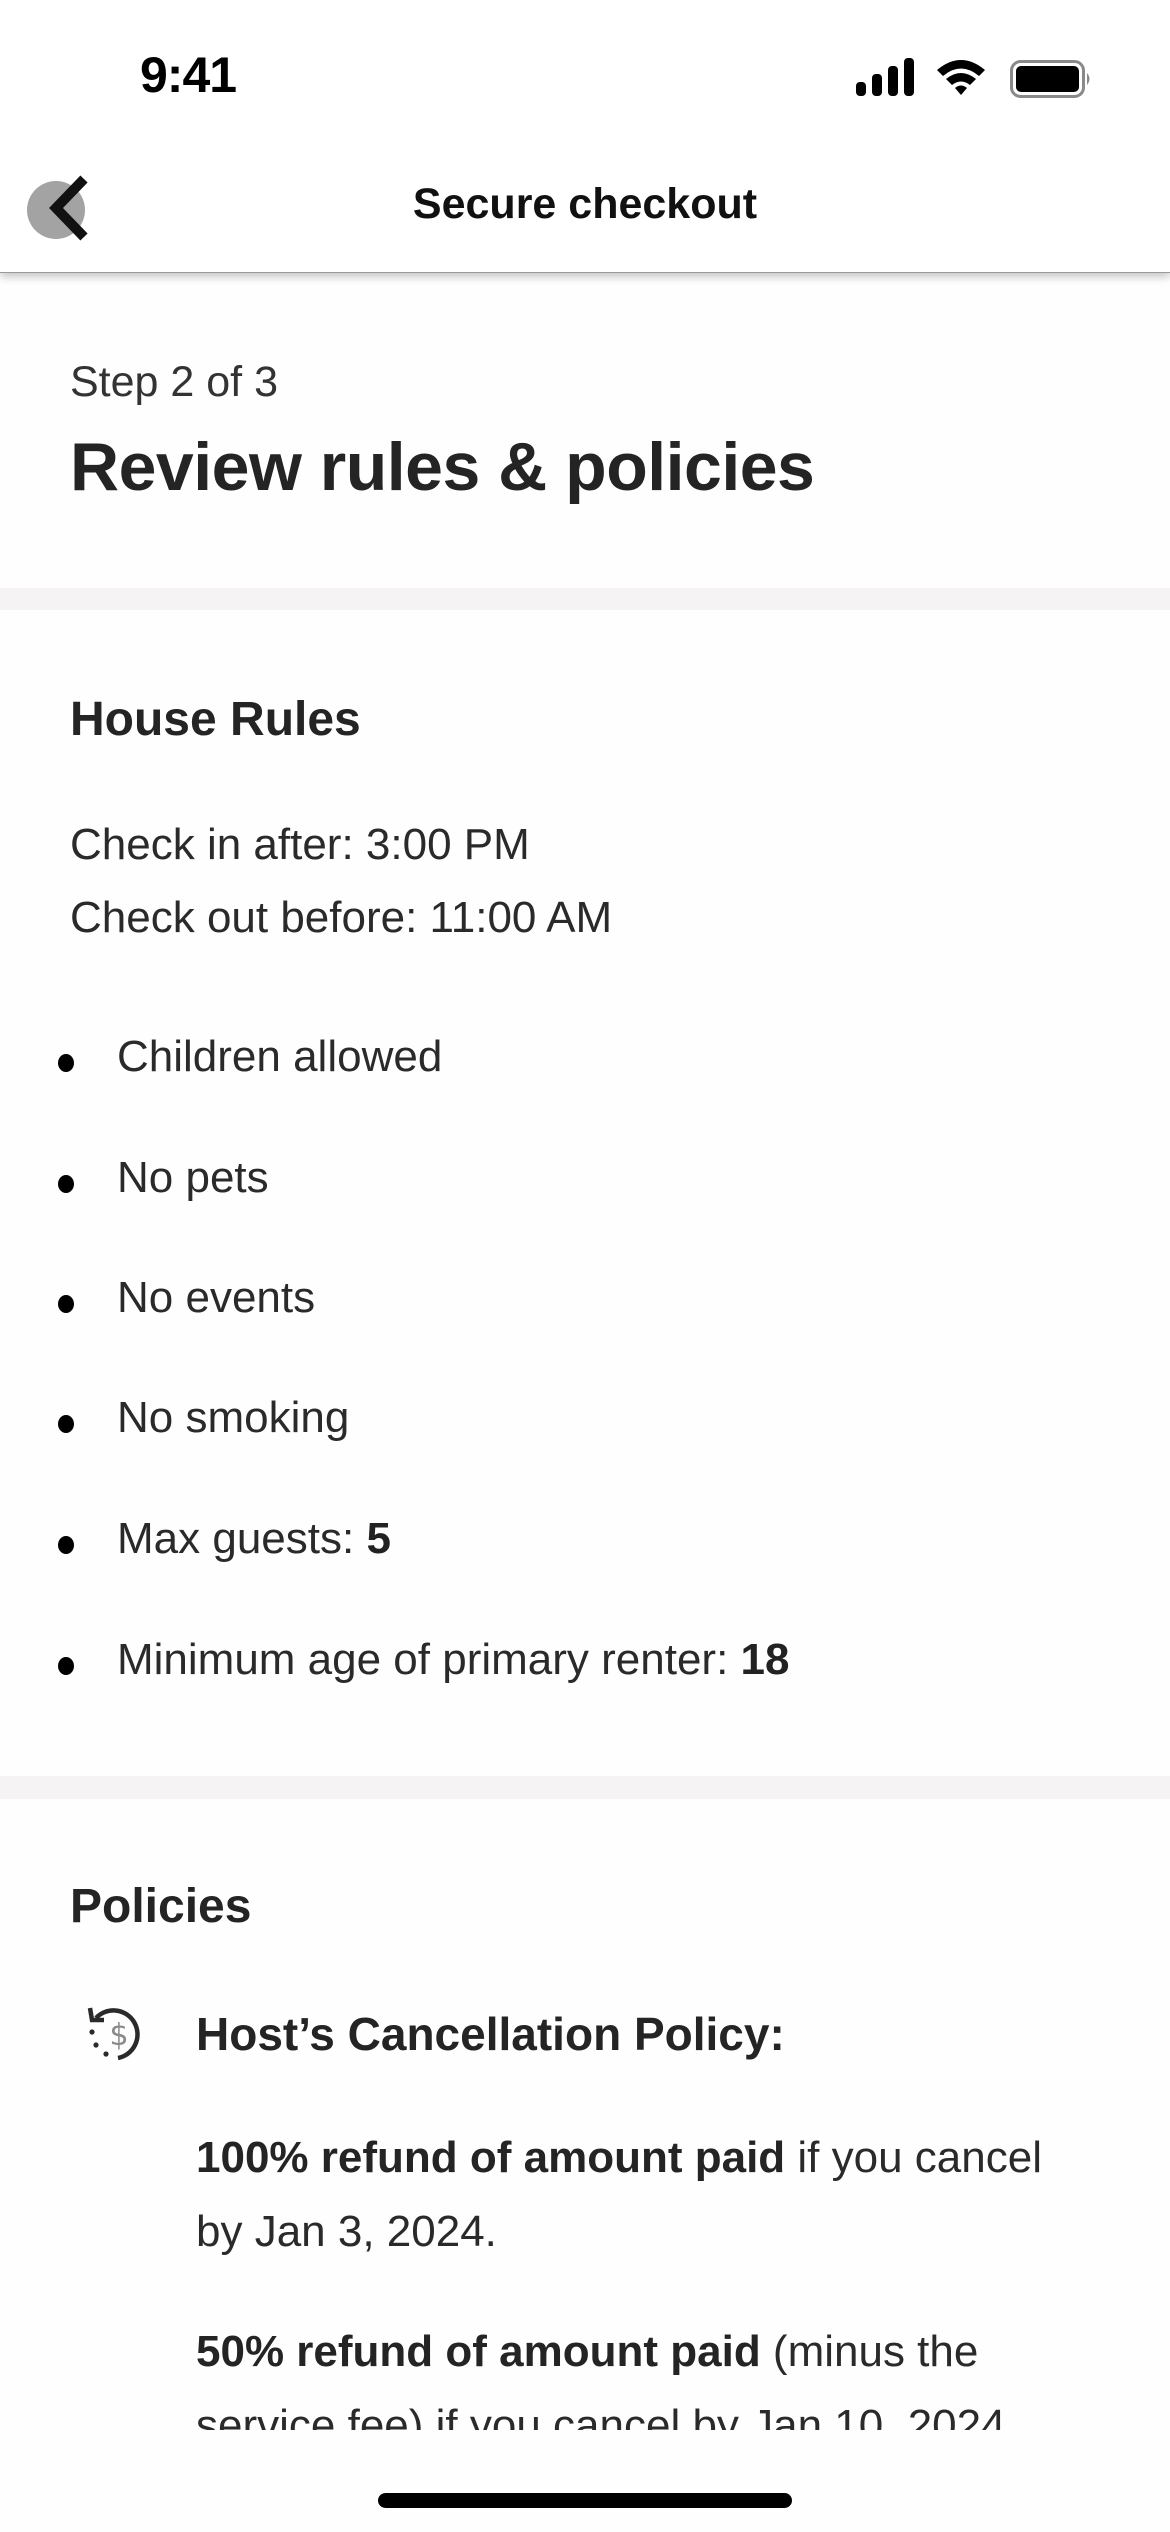  What do you see at coordinates (174, 382) in the screenshot?
I see `step-indicator: Step 2 of 3` at bounding box center [174, 382].